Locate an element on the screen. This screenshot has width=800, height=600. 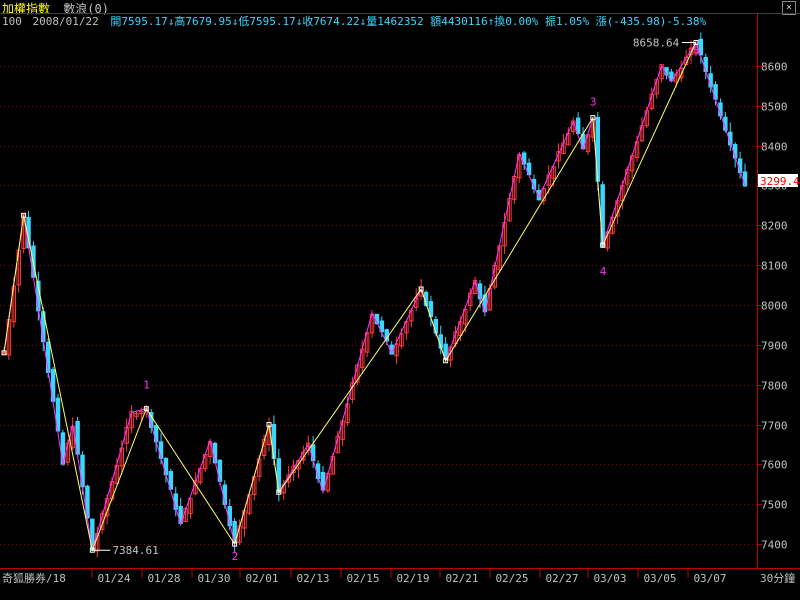
x-tick-label: 02/01 is located at coordinates (261, 578).